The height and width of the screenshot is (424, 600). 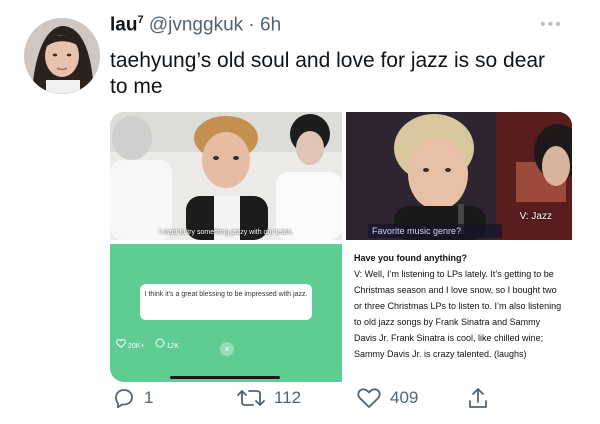 What do you see at coordinates (124, 399) in the screenshot?
I see `reply-icon` at bounding box center [124, 399].